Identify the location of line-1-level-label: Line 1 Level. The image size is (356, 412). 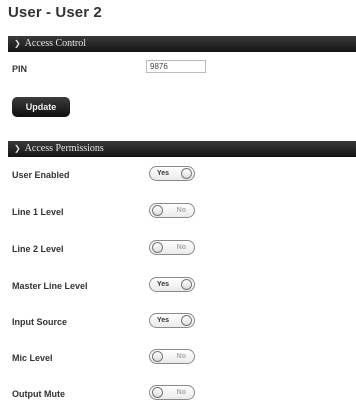
(38, 212).